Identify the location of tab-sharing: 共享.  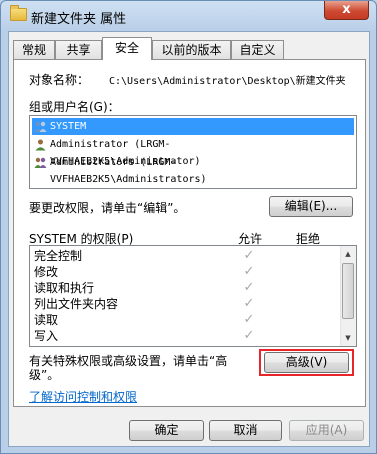
(78, 49).